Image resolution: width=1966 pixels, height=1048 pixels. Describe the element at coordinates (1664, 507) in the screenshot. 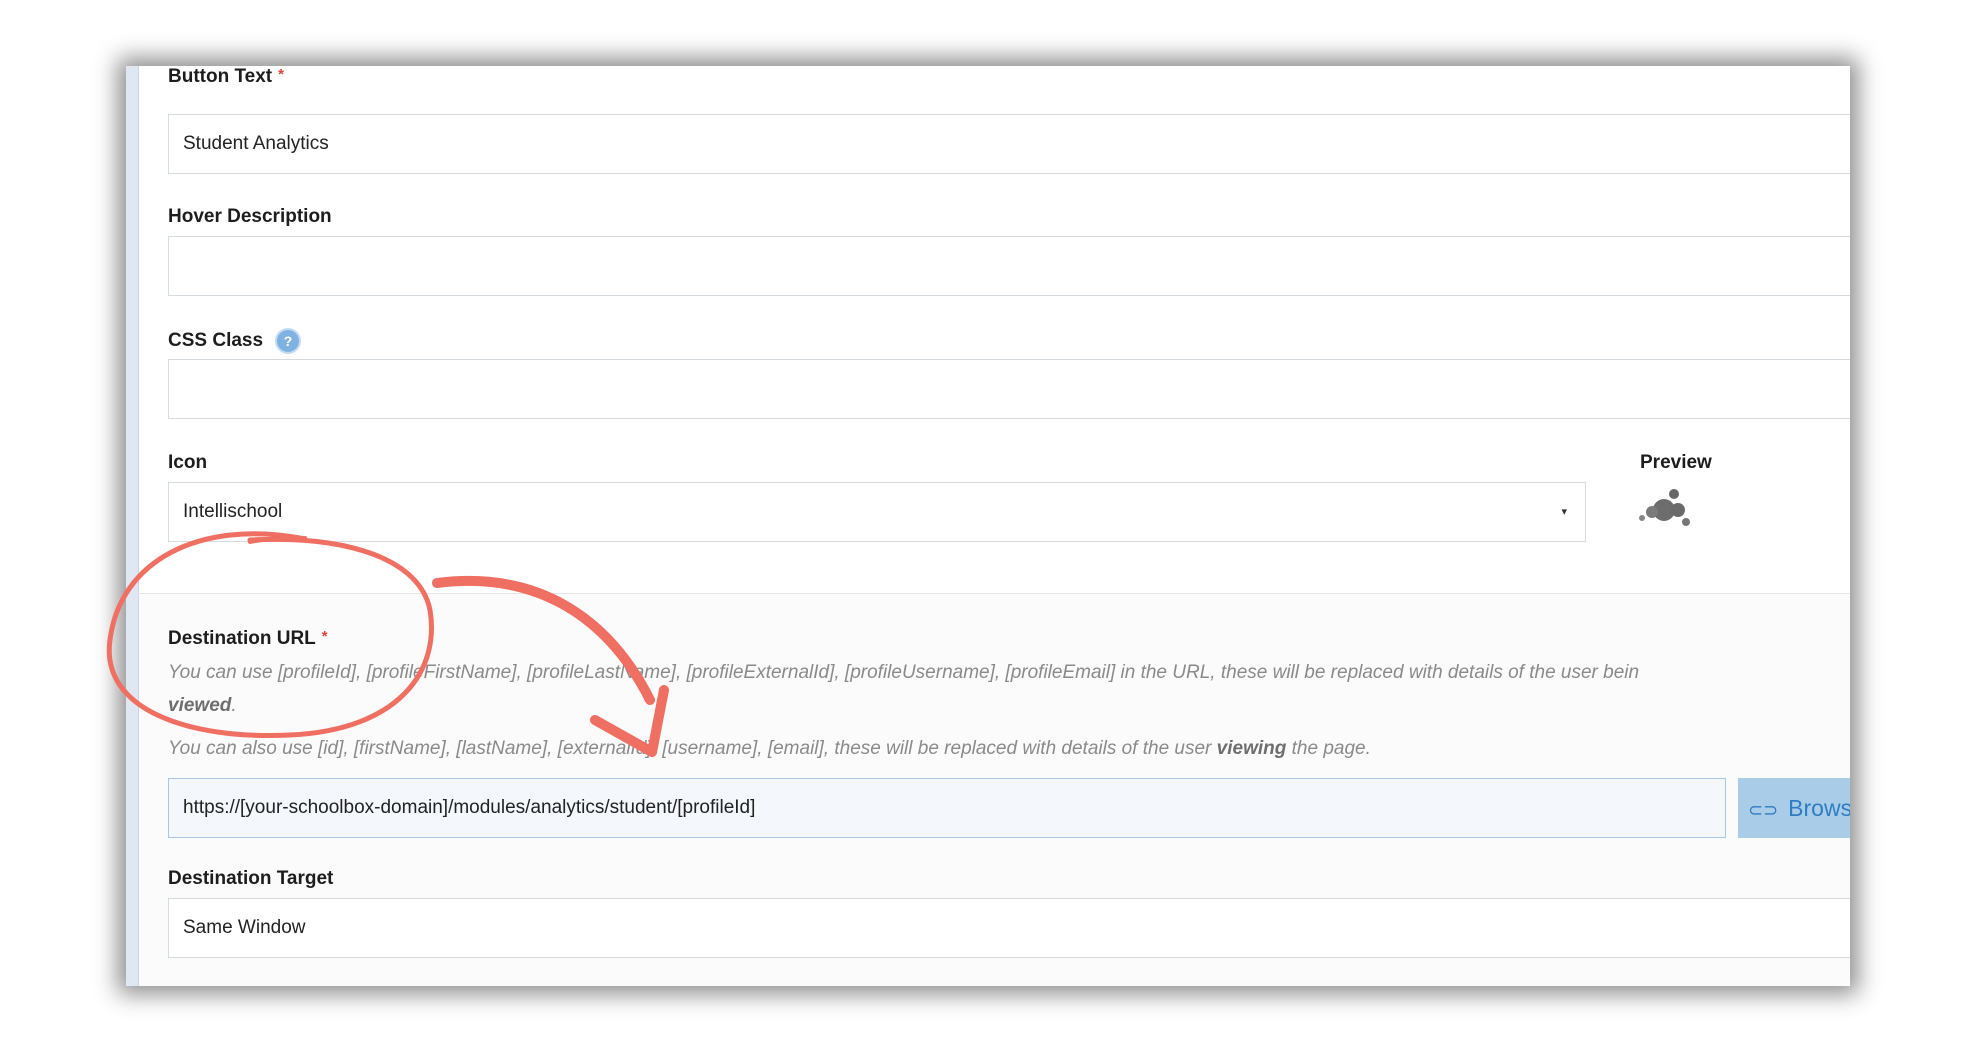

I see `intellischool-logo-icon` at that location.